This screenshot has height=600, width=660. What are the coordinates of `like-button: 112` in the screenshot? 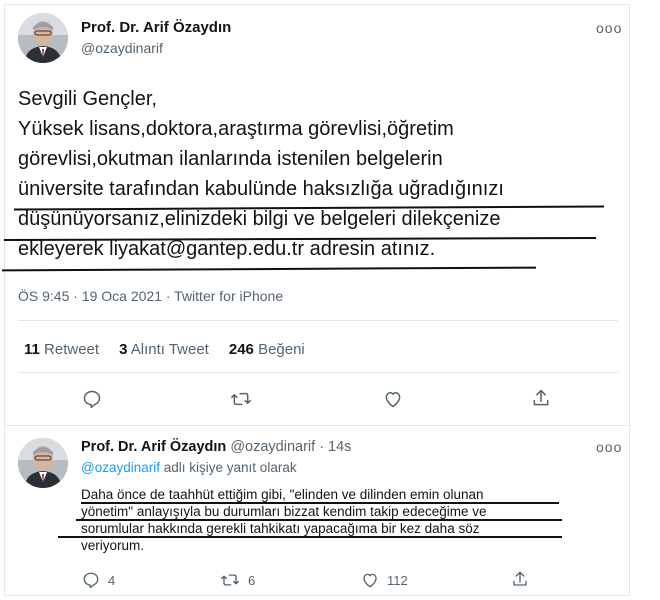 It's located at (384, 580).